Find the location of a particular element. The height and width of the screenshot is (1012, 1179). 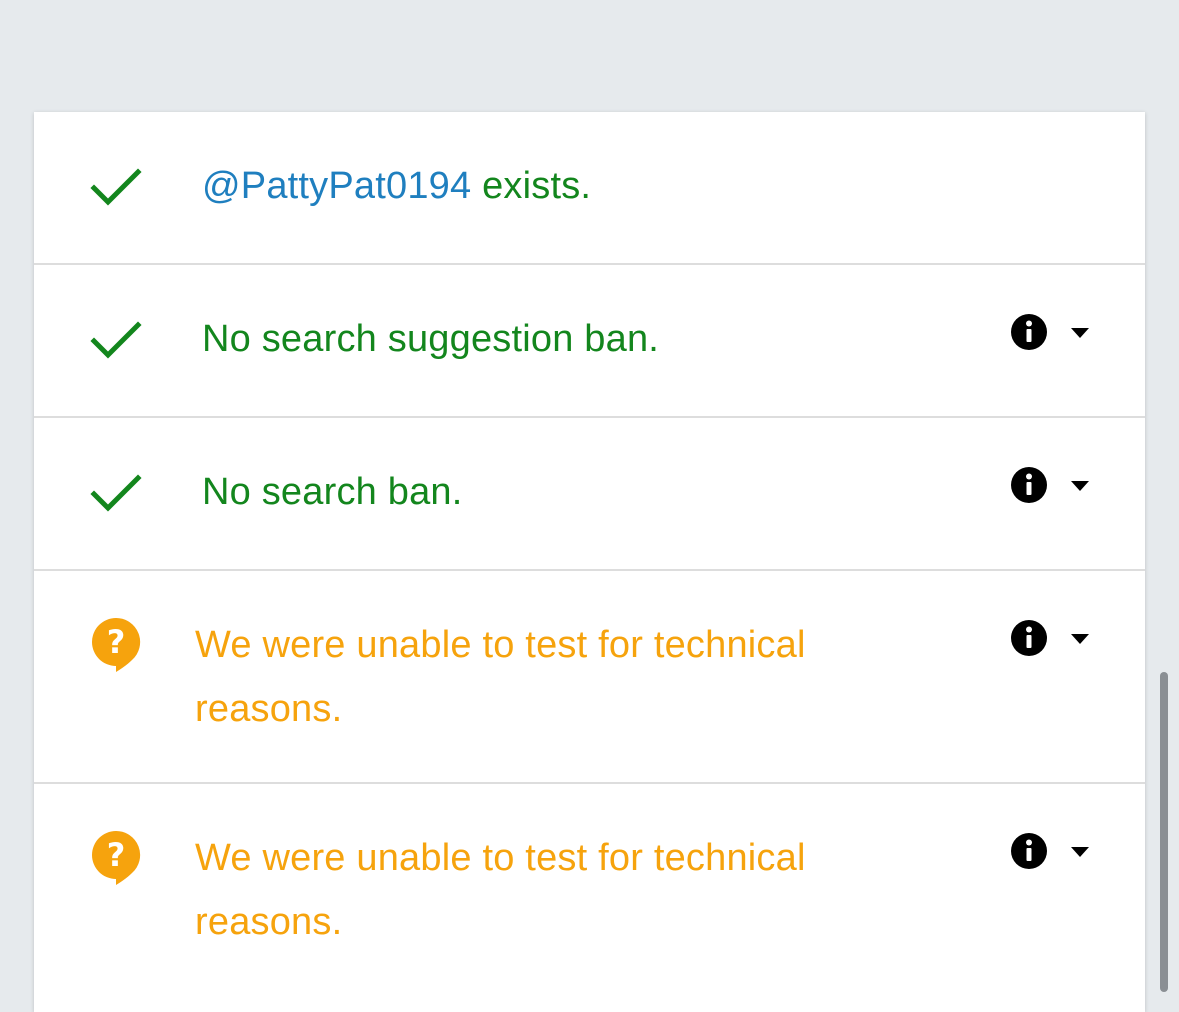

result-message: No search suggestion ban. is located at coordinates (431, 339).